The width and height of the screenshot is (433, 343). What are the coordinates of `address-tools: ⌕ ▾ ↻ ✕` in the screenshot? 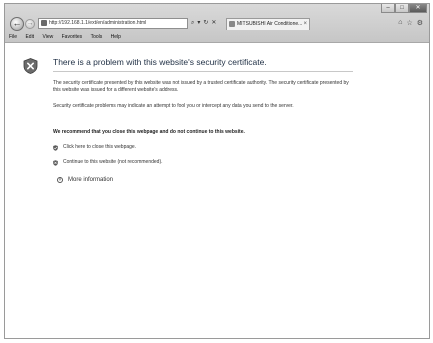 It's located at (203, 23).